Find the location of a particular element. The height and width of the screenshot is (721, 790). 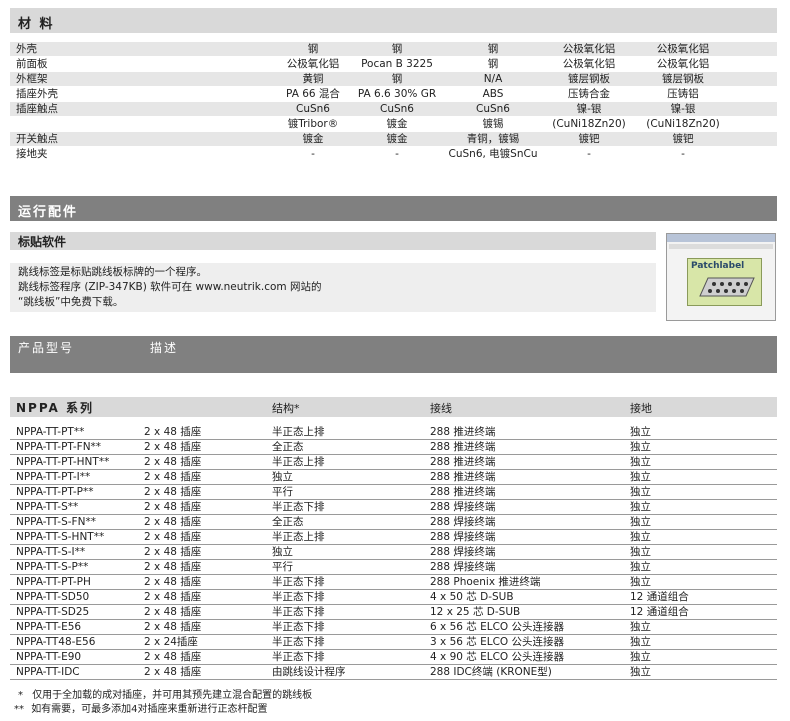

patchlabel-title: Patchlabel is located at coordinates (718, 266).